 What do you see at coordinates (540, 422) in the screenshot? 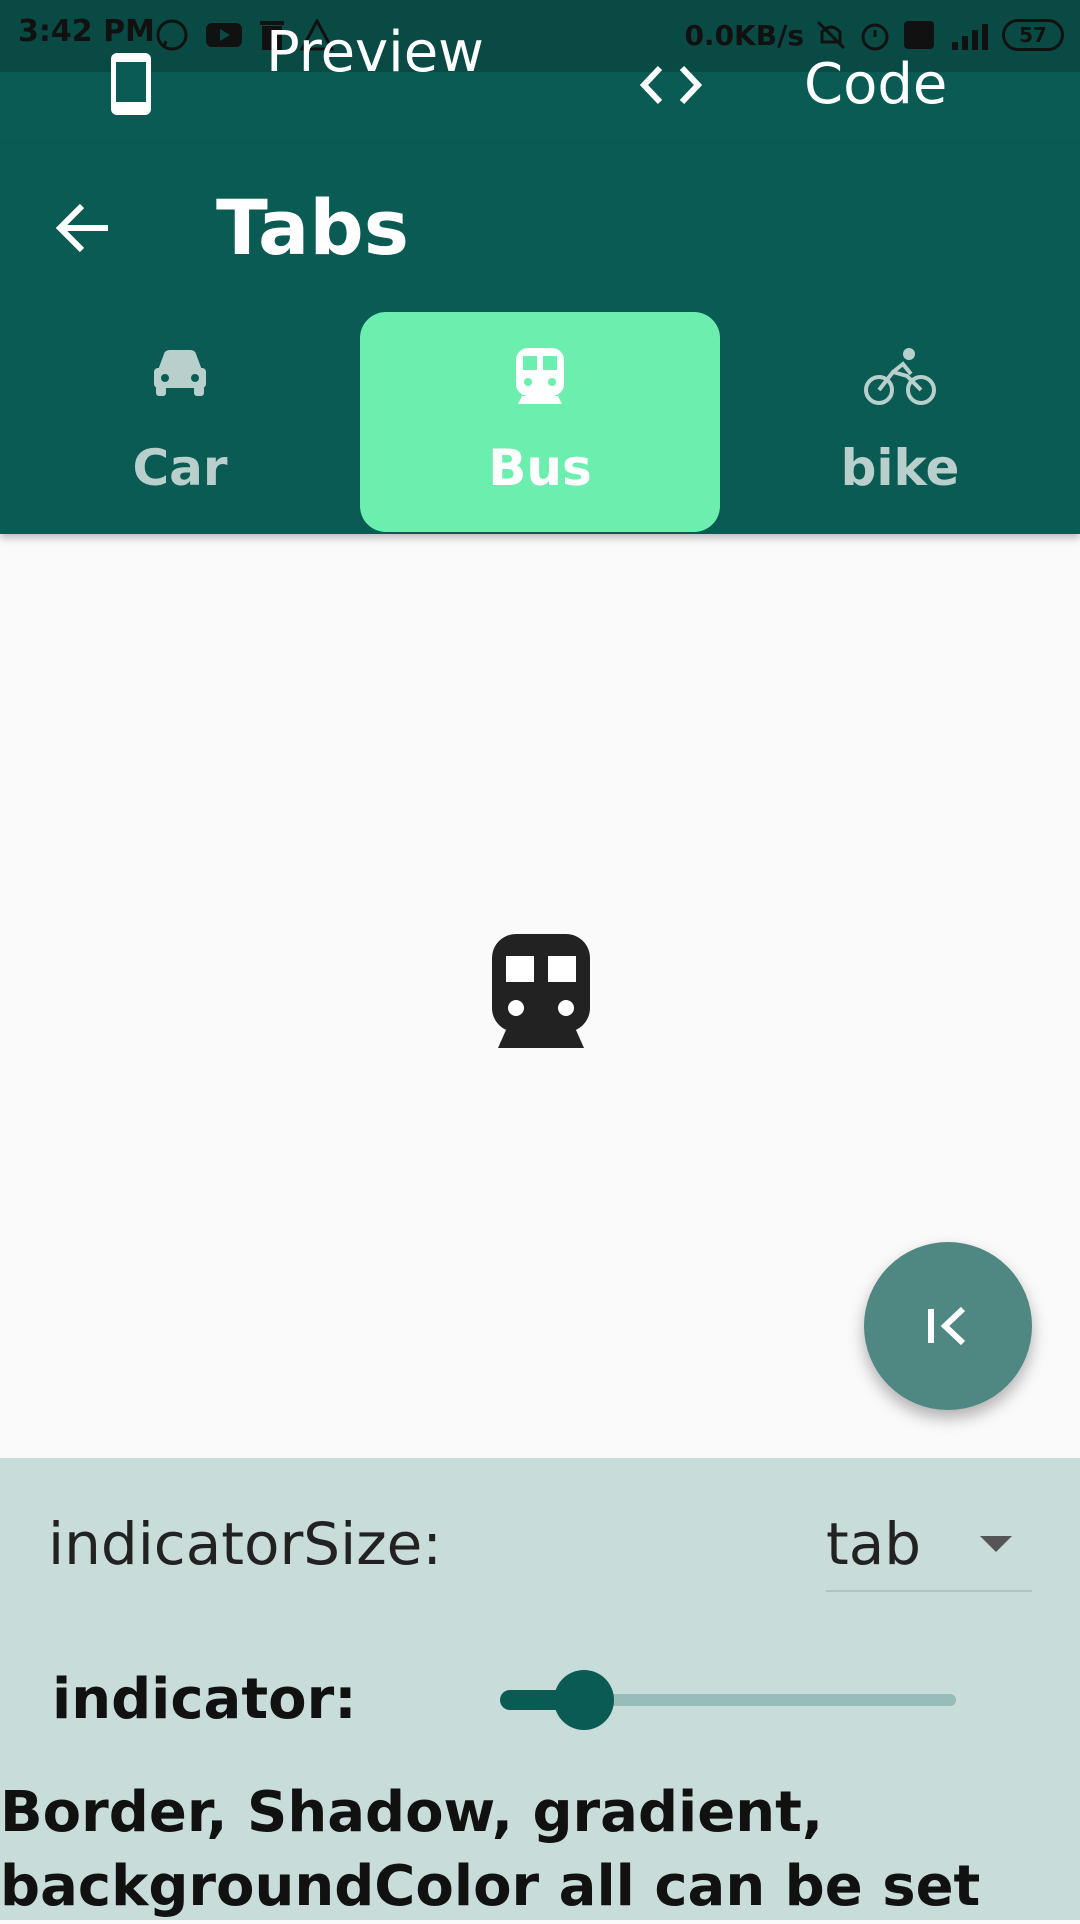
I see `tab-bus: Bus` at bounding box center [540, 422].